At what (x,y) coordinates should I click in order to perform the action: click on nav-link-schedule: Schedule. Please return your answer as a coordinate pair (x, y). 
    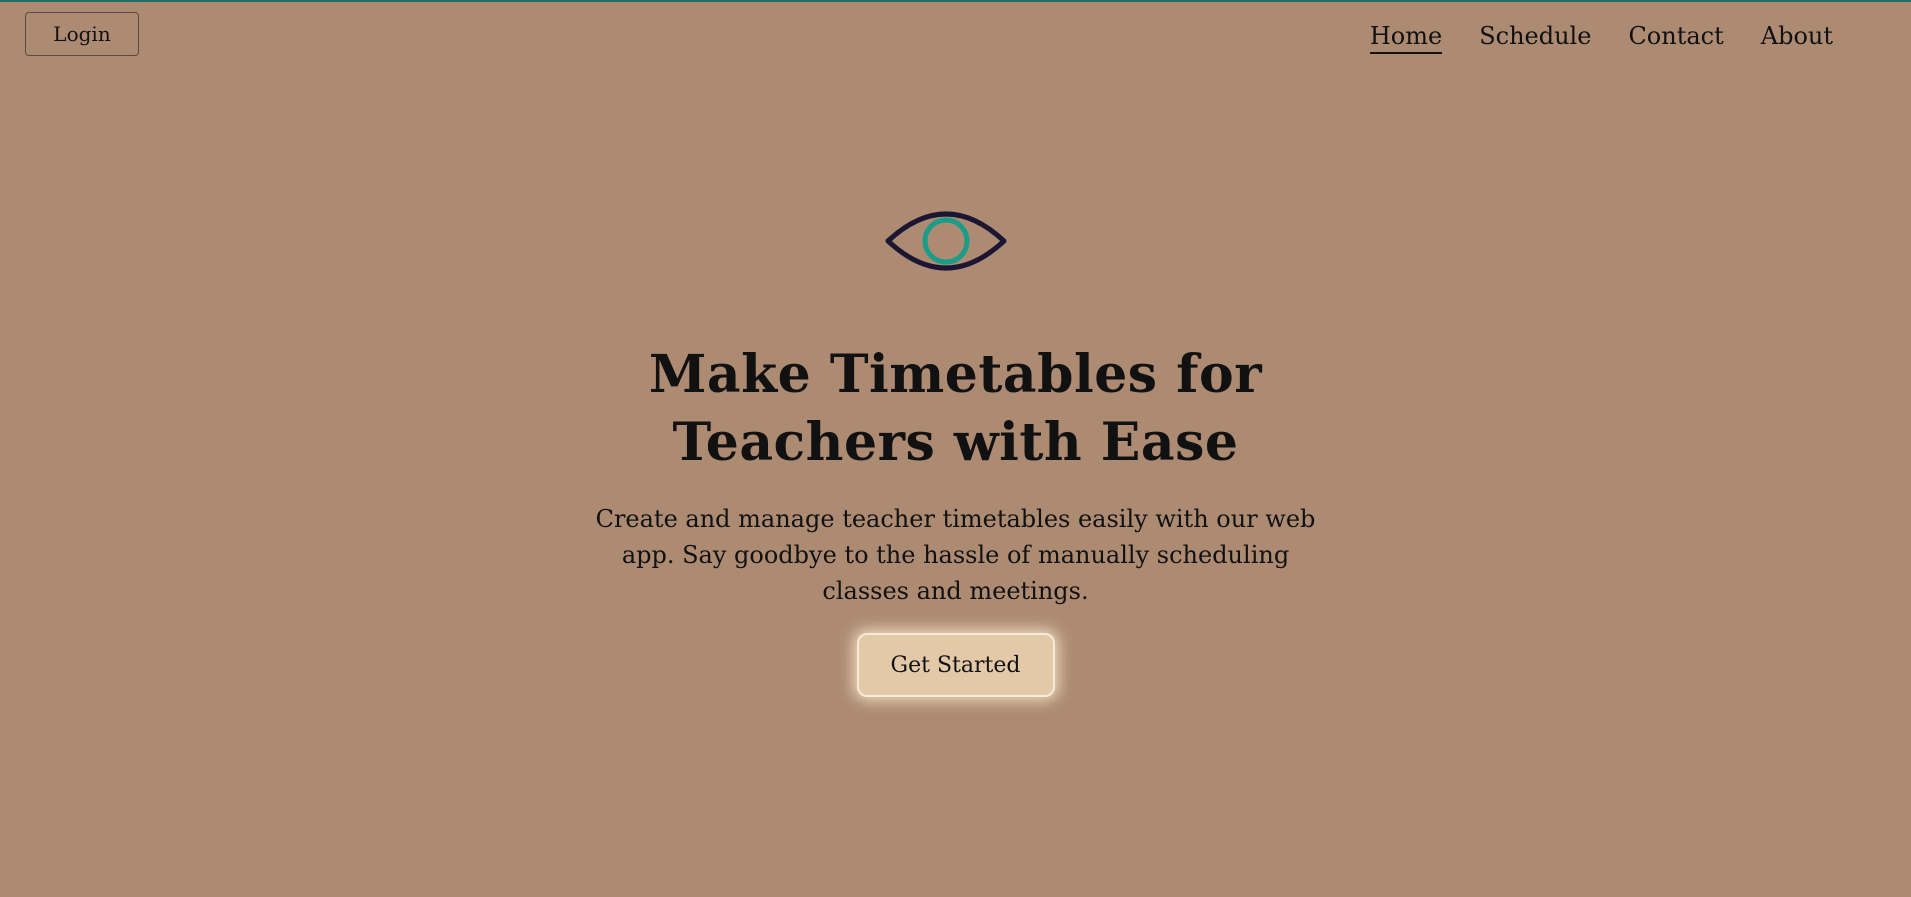
    Looking at the image, I should click on (1535, 38).